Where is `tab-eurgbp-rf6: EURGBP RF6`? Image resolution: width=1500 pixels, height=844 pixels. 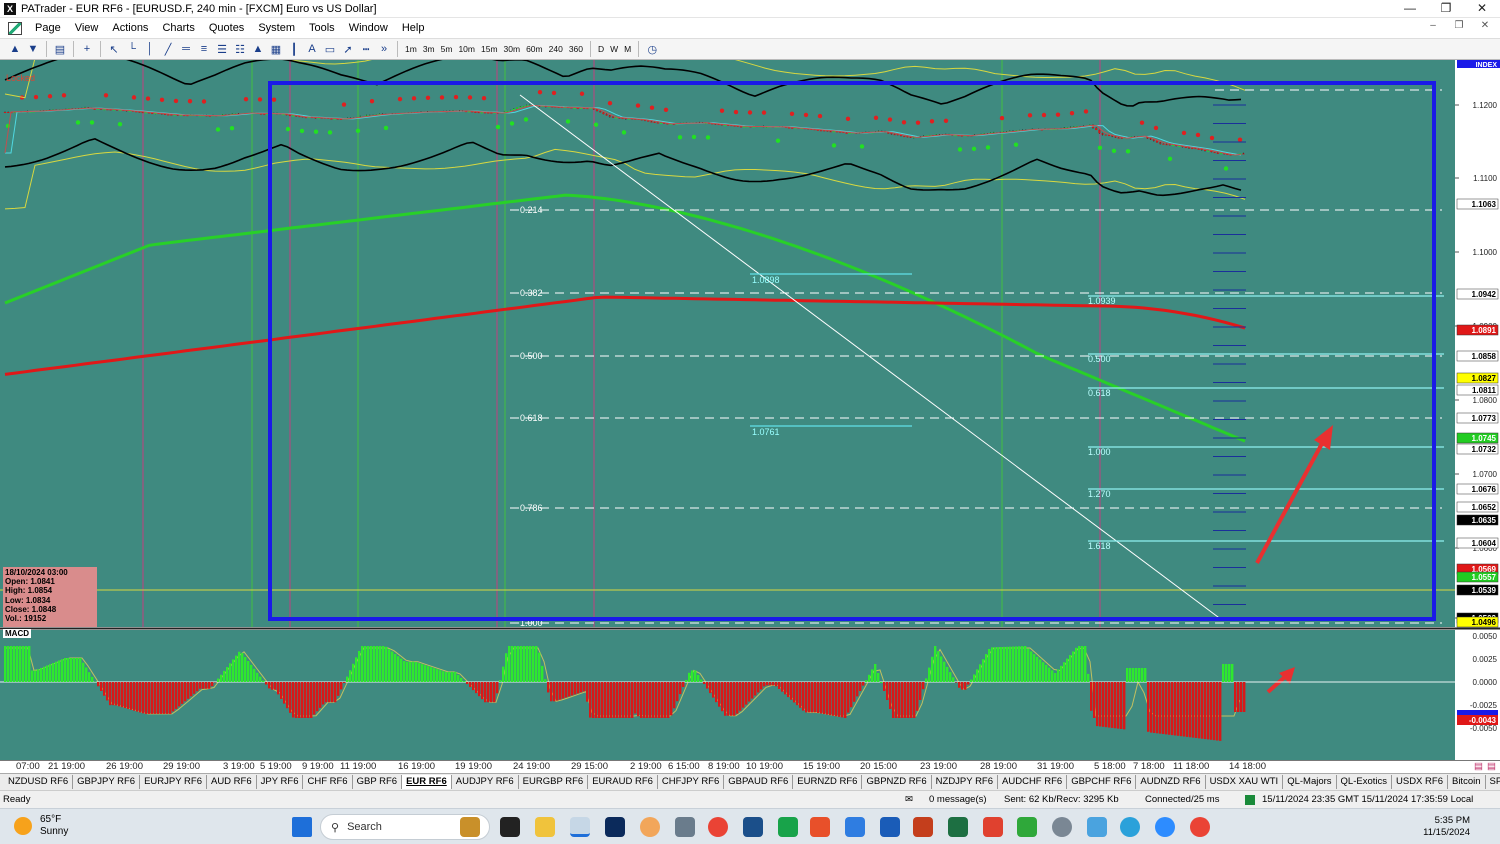 tab-eurgbp-rf6: EURGBP RF6 is located at coordinates (554, 782).